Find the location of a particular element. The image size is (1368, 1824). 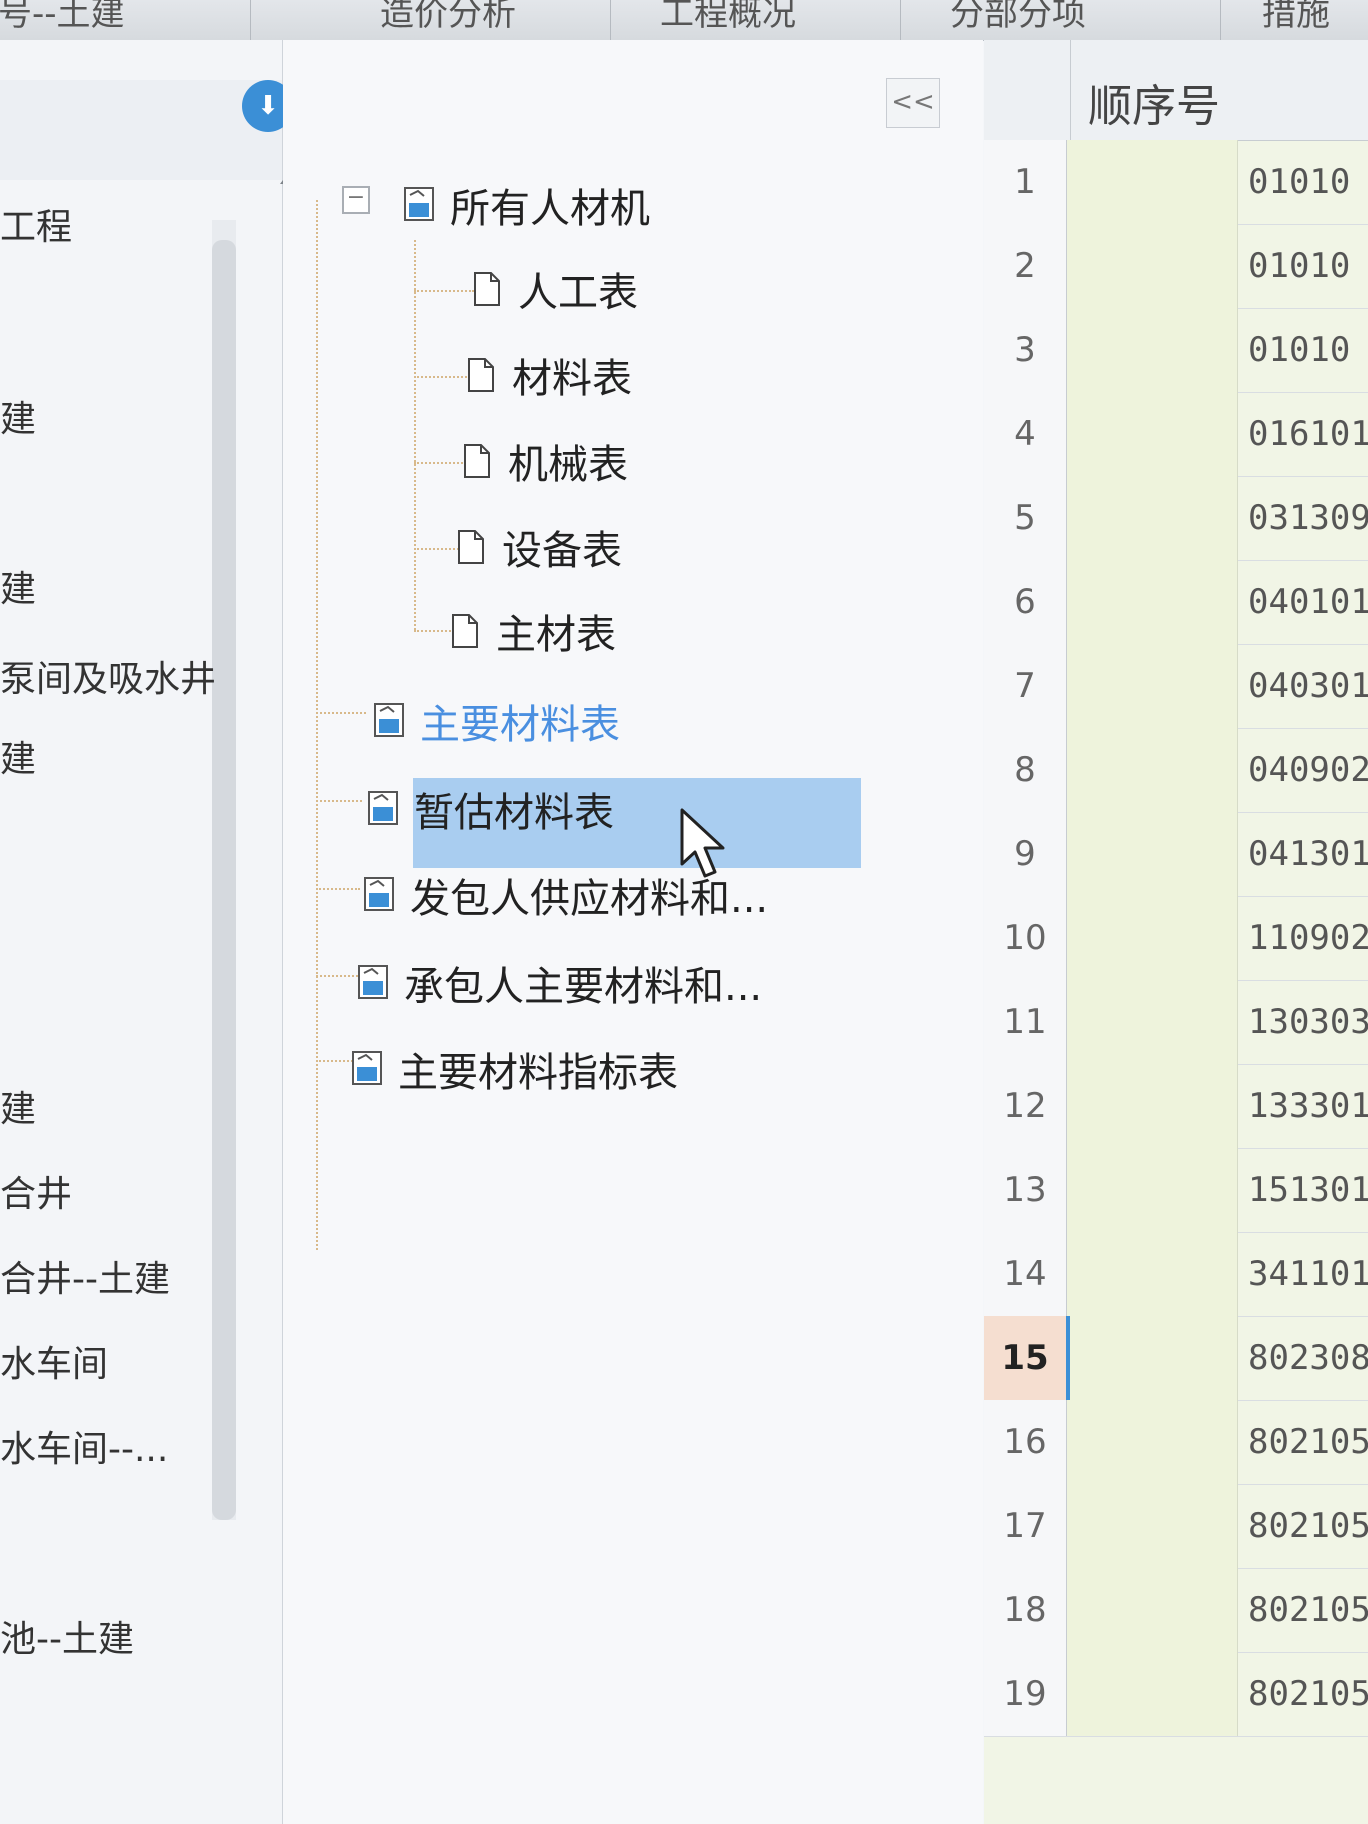

code-cell: 0409021 is located at coordinates (1308, 770).